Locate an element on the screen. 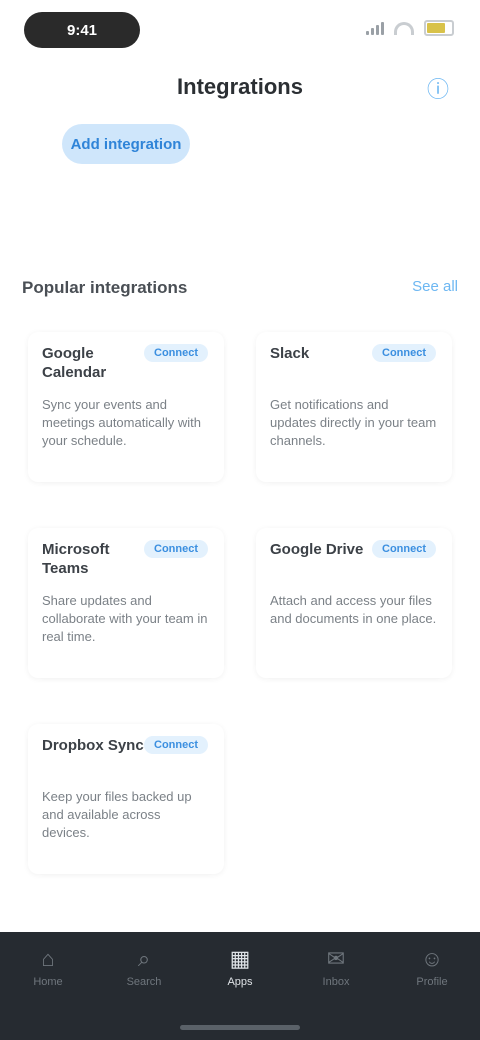  wifi-icon is located at coordinates (404, 28).